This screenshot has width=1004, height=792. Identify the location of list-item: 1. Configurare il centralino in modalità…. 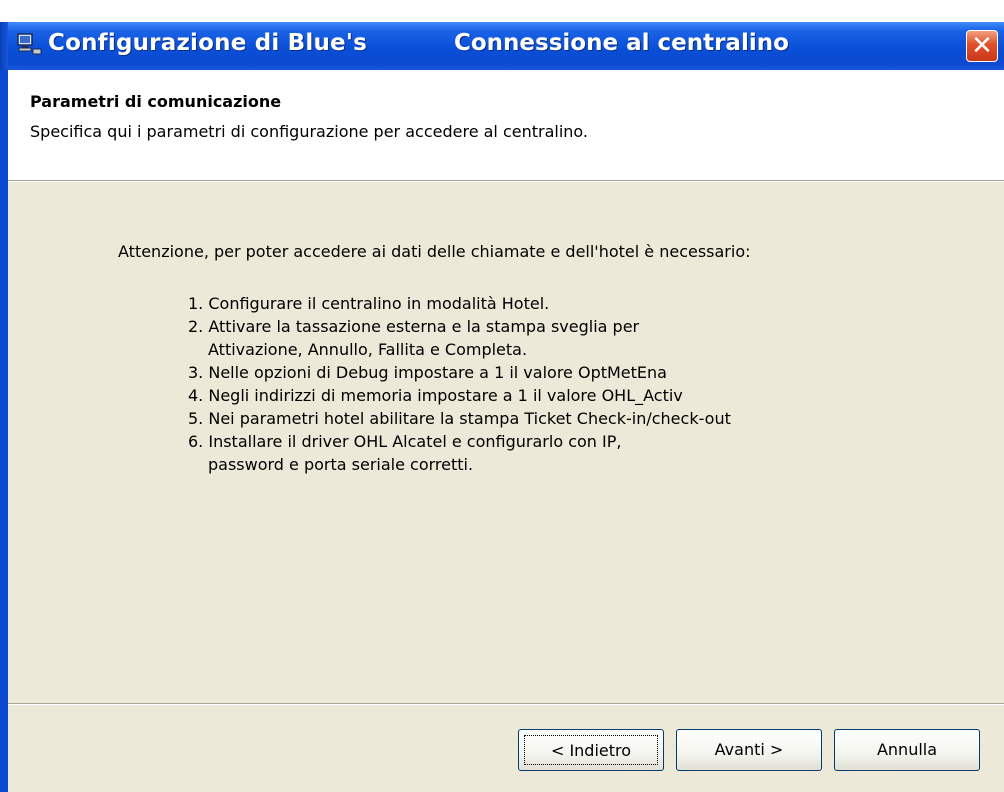
(369, 303).